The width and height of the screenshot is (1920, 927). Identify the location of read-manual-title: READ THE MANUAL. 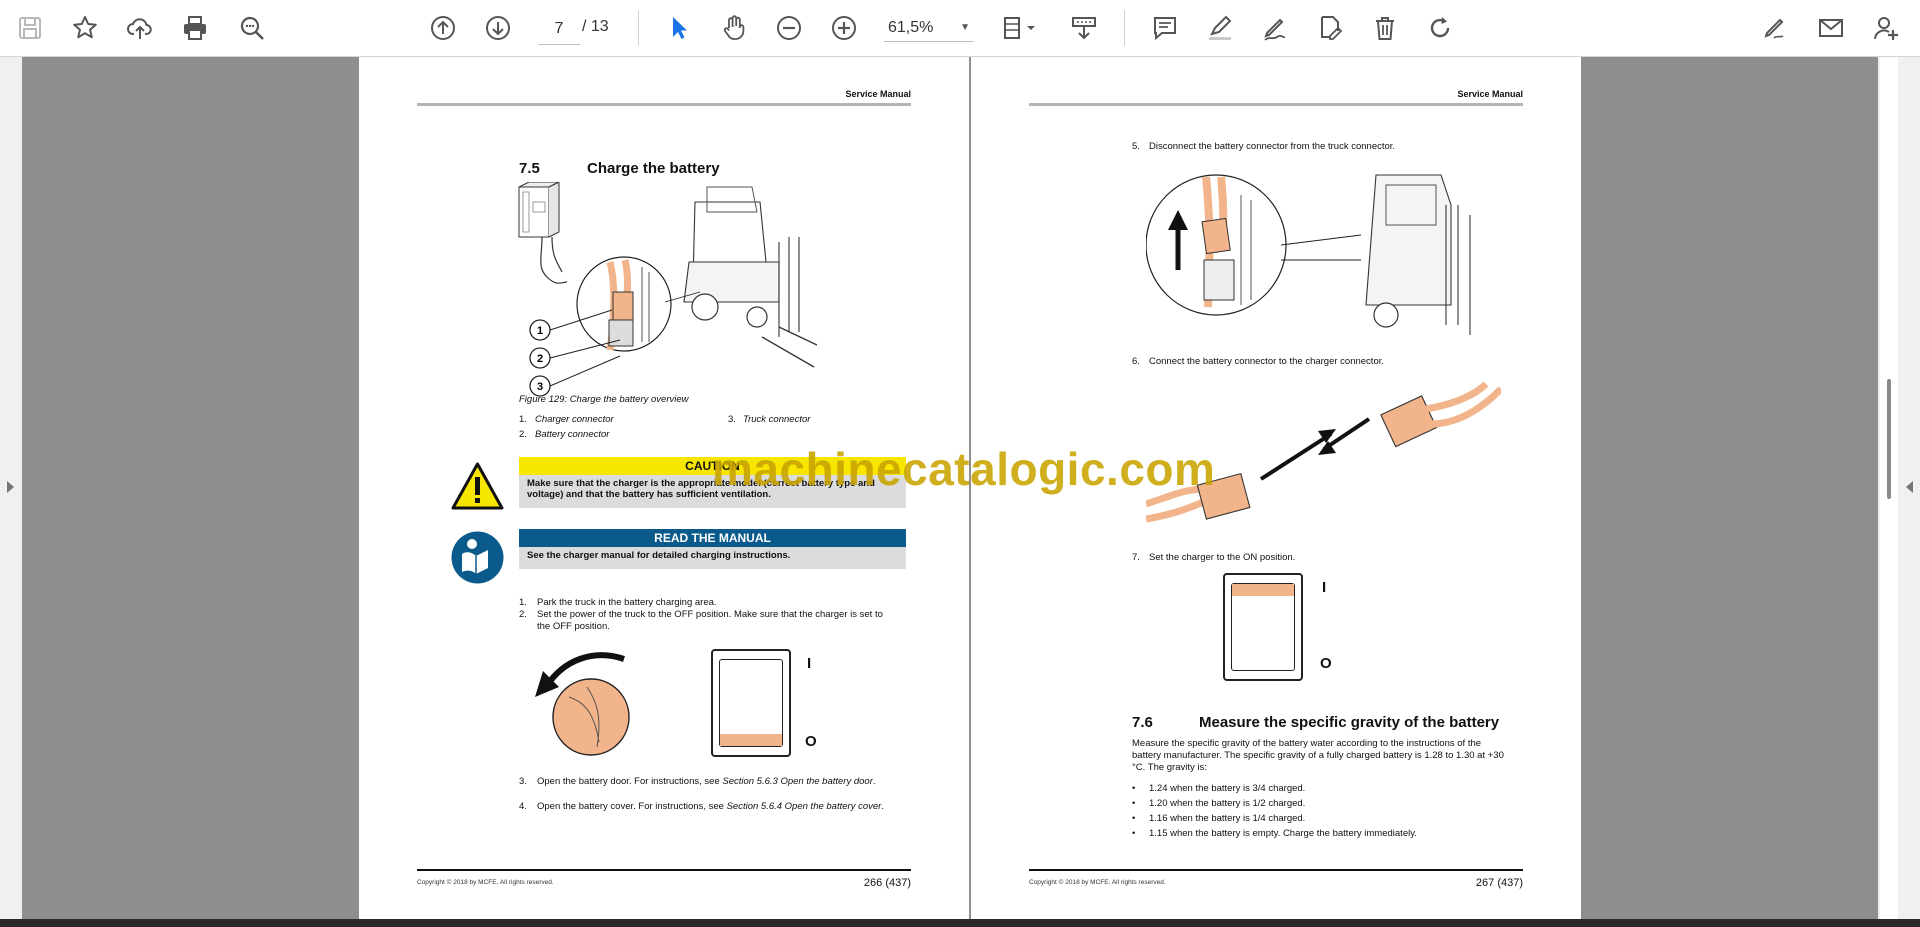
(712, 538).